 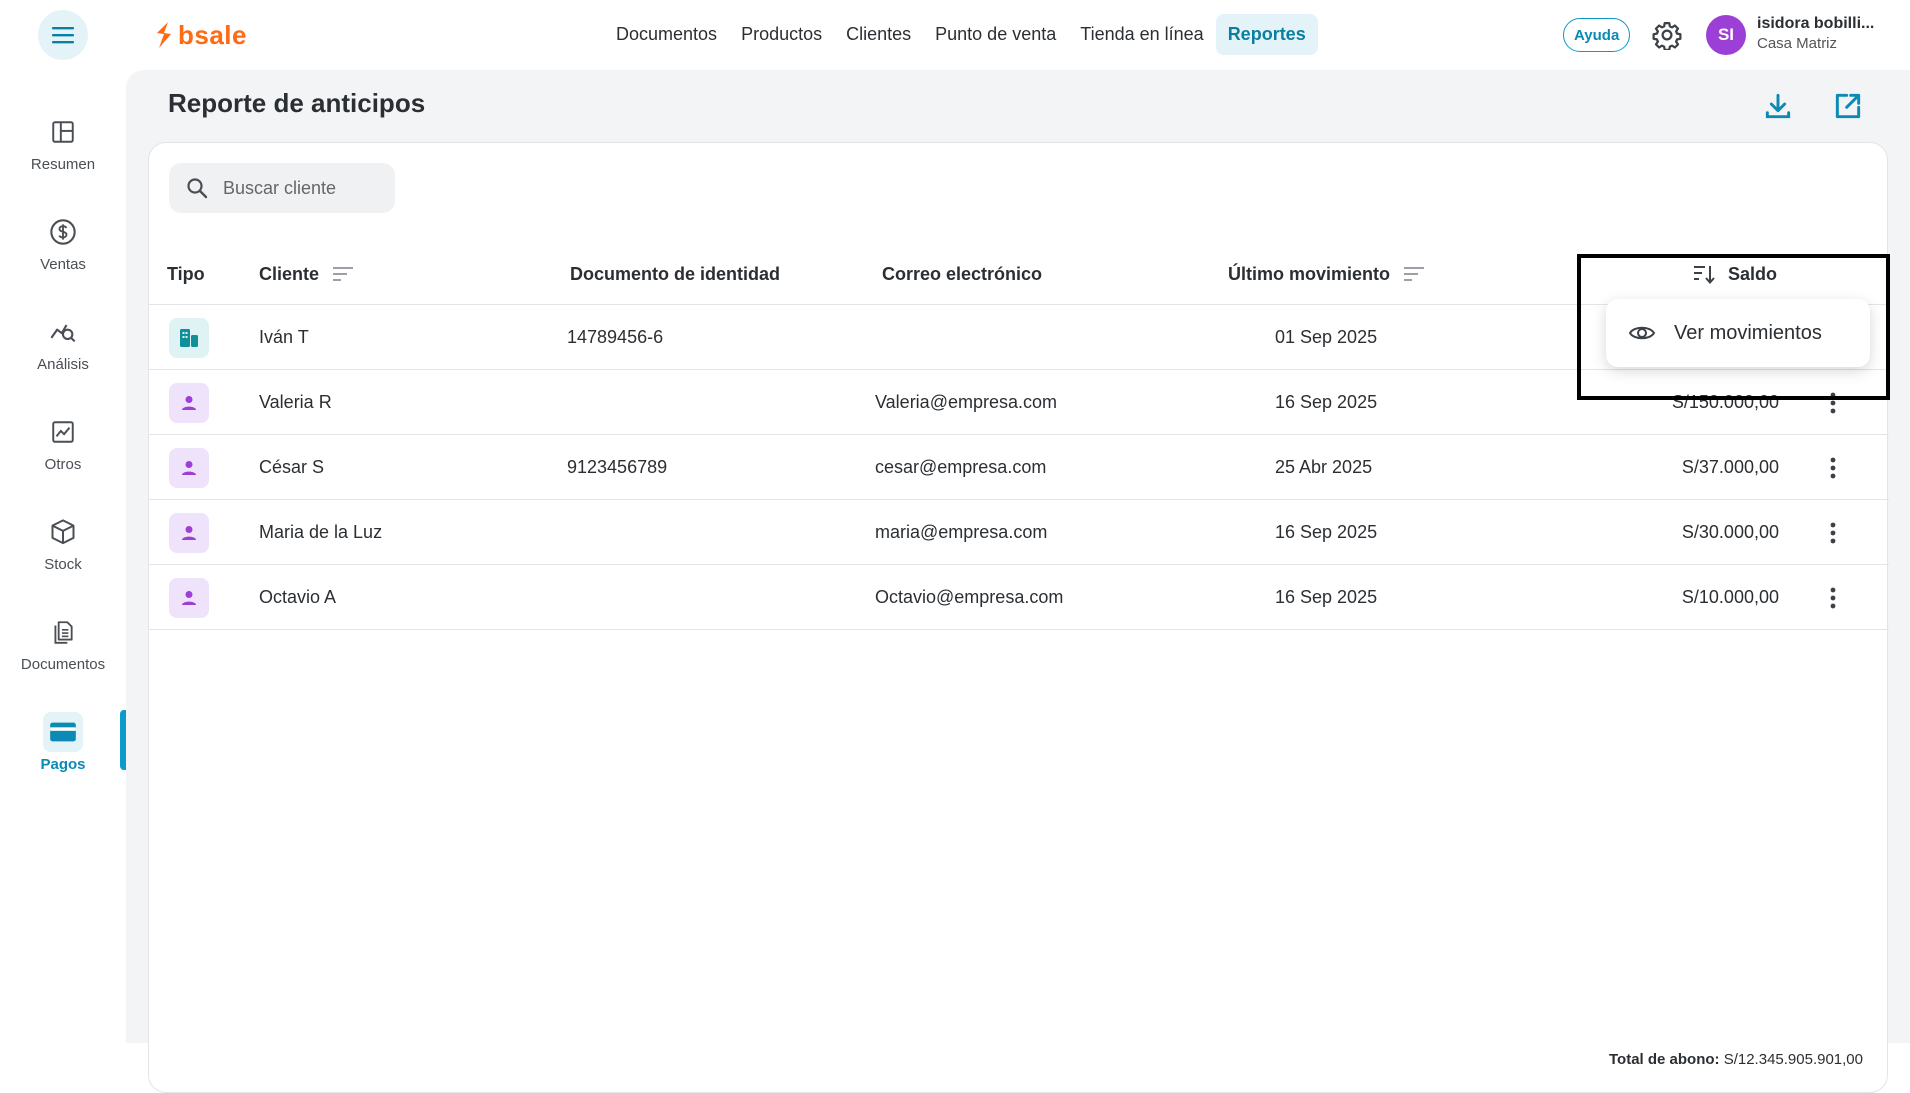 I want to click on menu-button, so click(x=63, y=35).